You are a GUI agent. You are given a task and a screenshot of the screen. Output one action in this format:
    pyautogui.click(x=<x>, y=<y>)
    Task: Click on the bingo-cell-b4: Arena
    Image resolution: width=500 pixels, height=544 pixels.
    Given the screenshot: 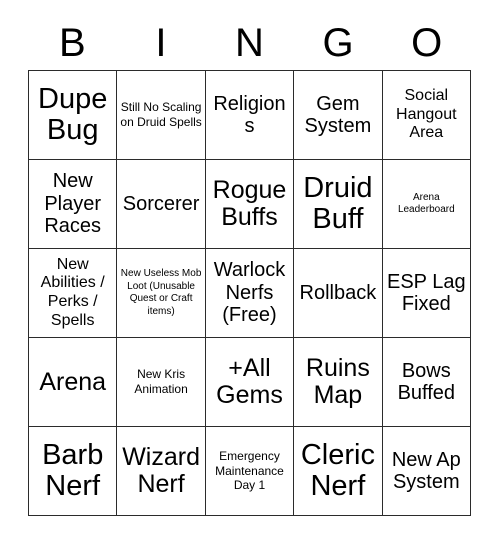 What is the action you would take?
    pyautogui.click(x=73, y=382)
    